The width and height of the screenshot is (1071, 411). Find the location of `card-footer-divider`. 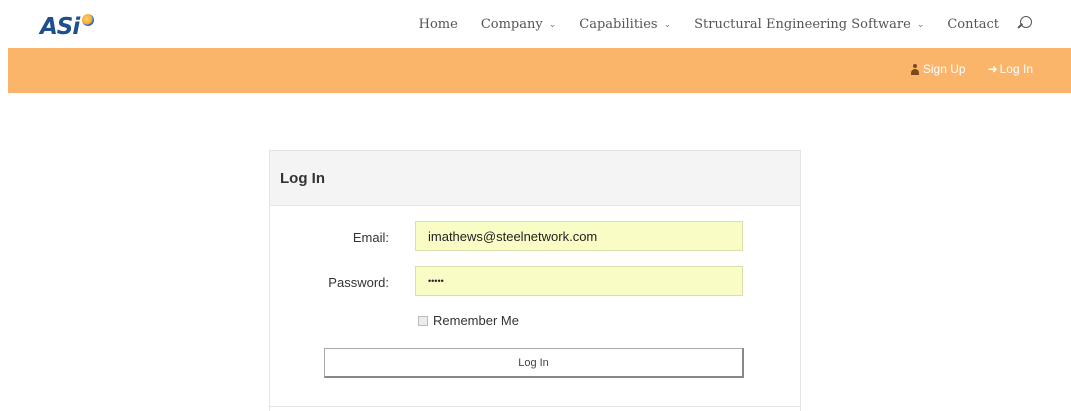

card-footer-divider is located at coordinates (535, 406).